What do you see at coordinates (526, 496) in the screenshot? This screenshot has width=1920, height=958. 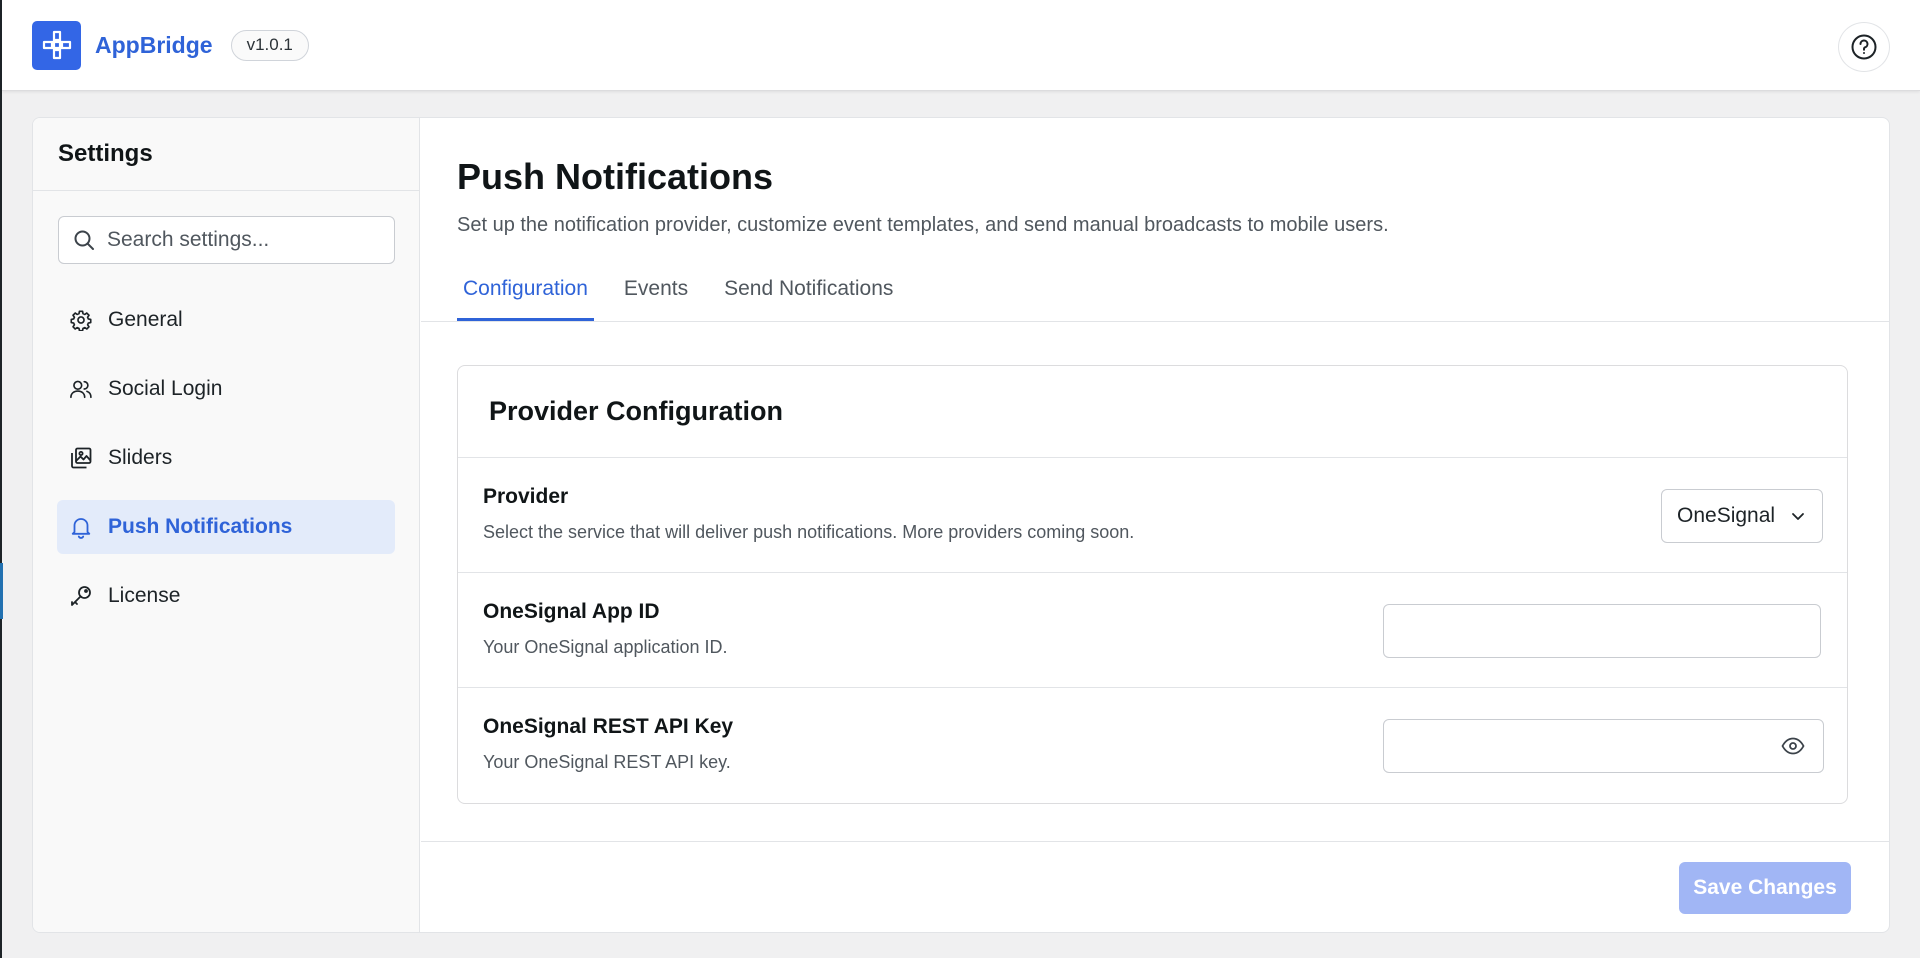 I see `provider-label: Provider` at bounding box center [526, 496].